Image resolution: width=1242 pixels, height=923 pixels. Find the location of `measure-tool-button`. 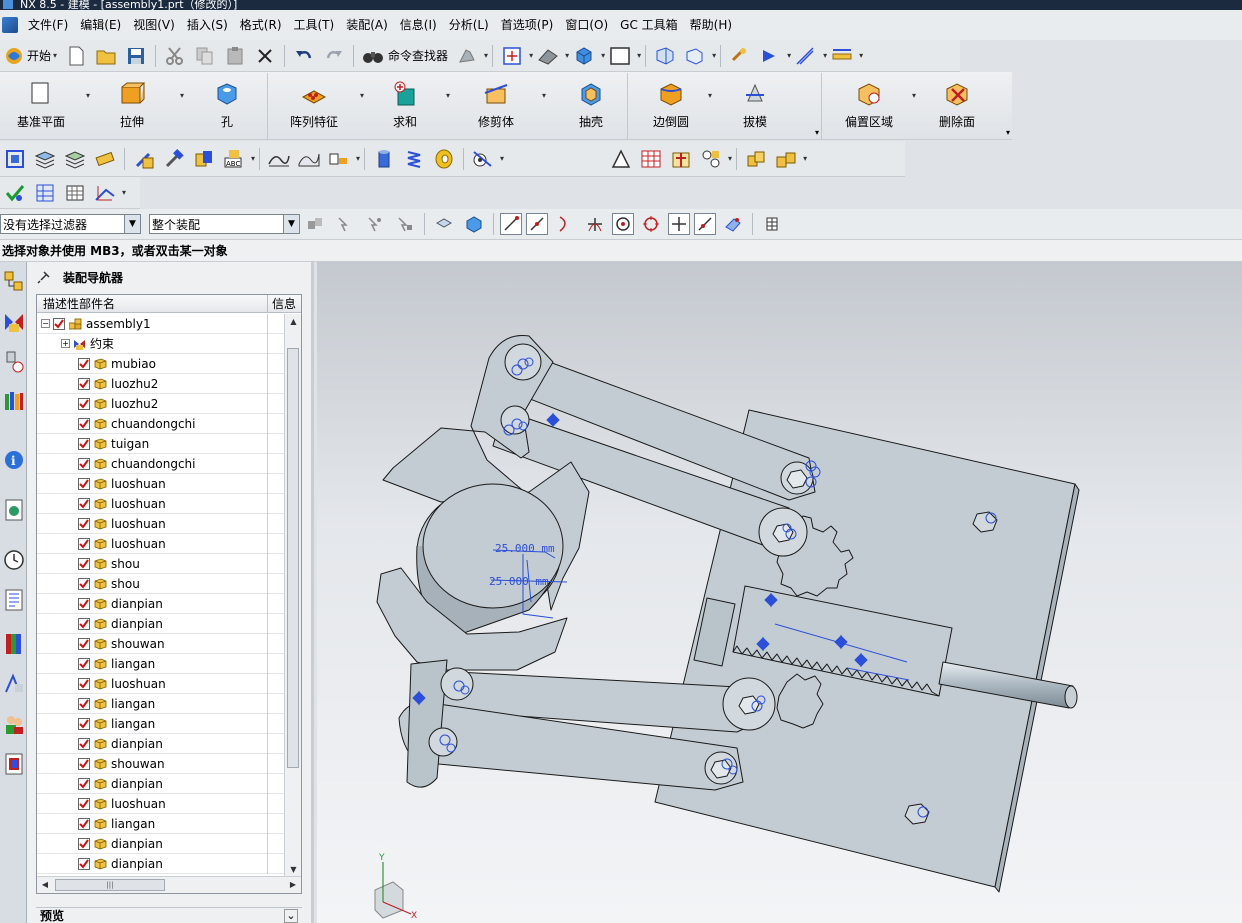

measure-tool-button is located at coordinates (105, 159).